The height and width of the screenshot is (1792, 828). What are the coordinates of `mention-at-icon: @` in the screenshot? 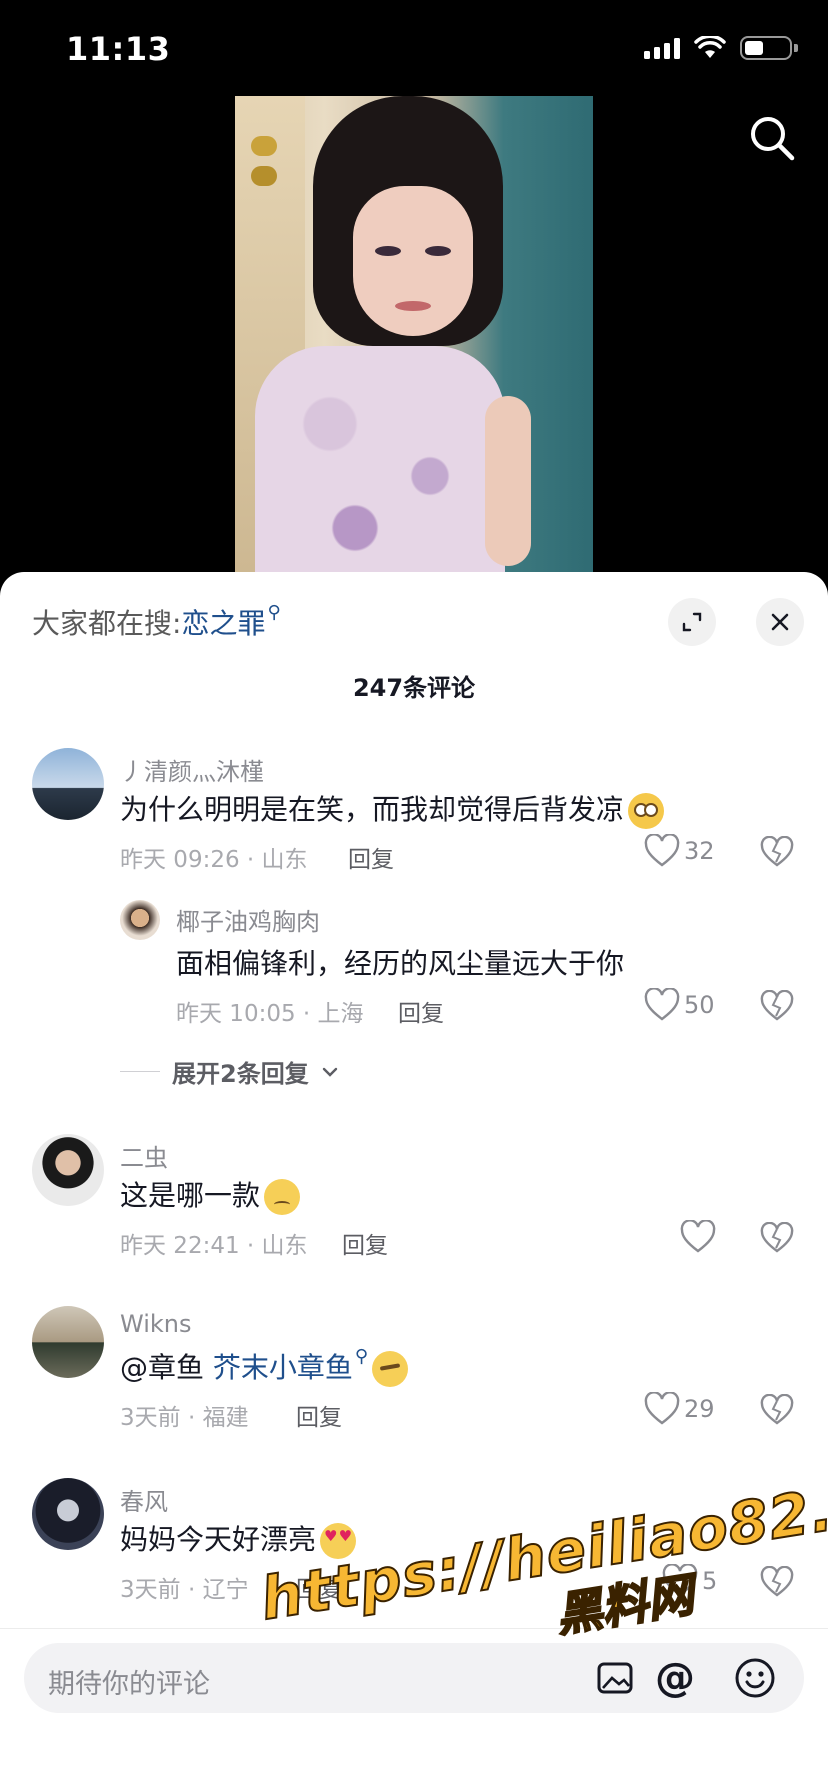 It's located at (675, 1678).